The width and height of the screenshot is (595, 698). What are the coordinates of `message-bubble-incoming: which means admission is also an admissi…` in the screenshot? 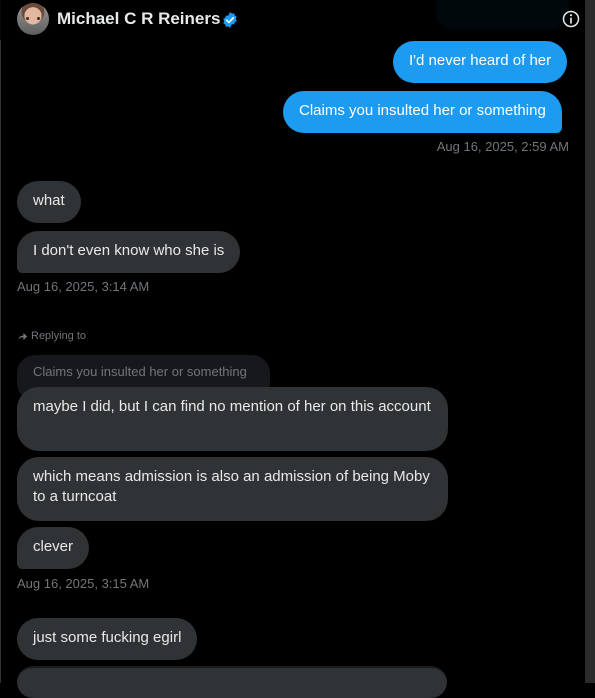 It's located at (232, 489).